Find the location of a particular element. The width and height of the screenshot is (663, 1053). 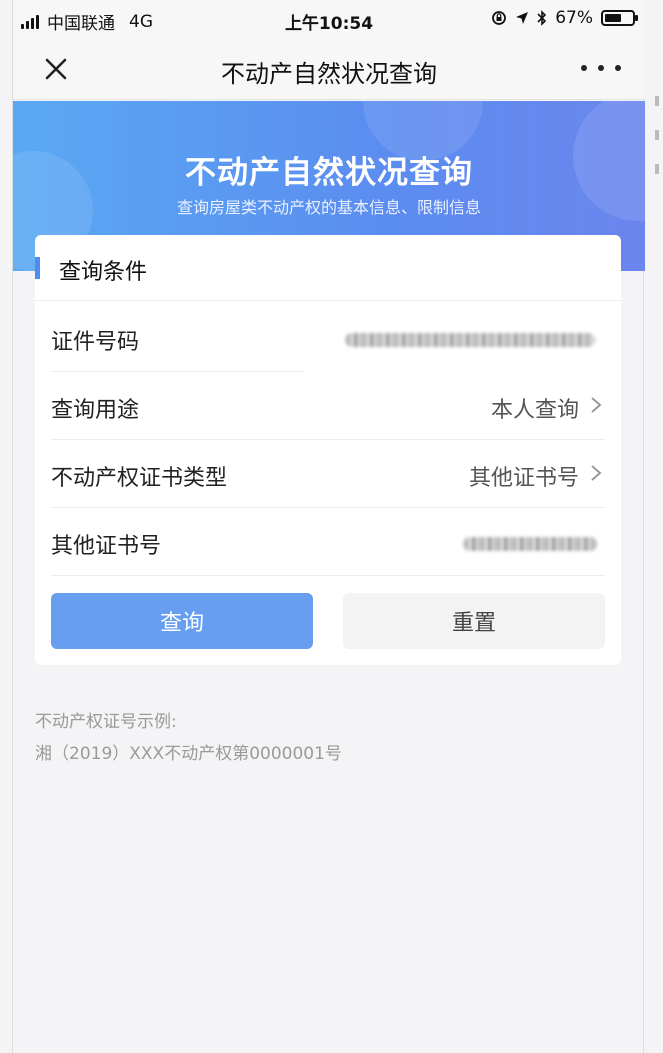

divider is located at coordinates (328, 575).